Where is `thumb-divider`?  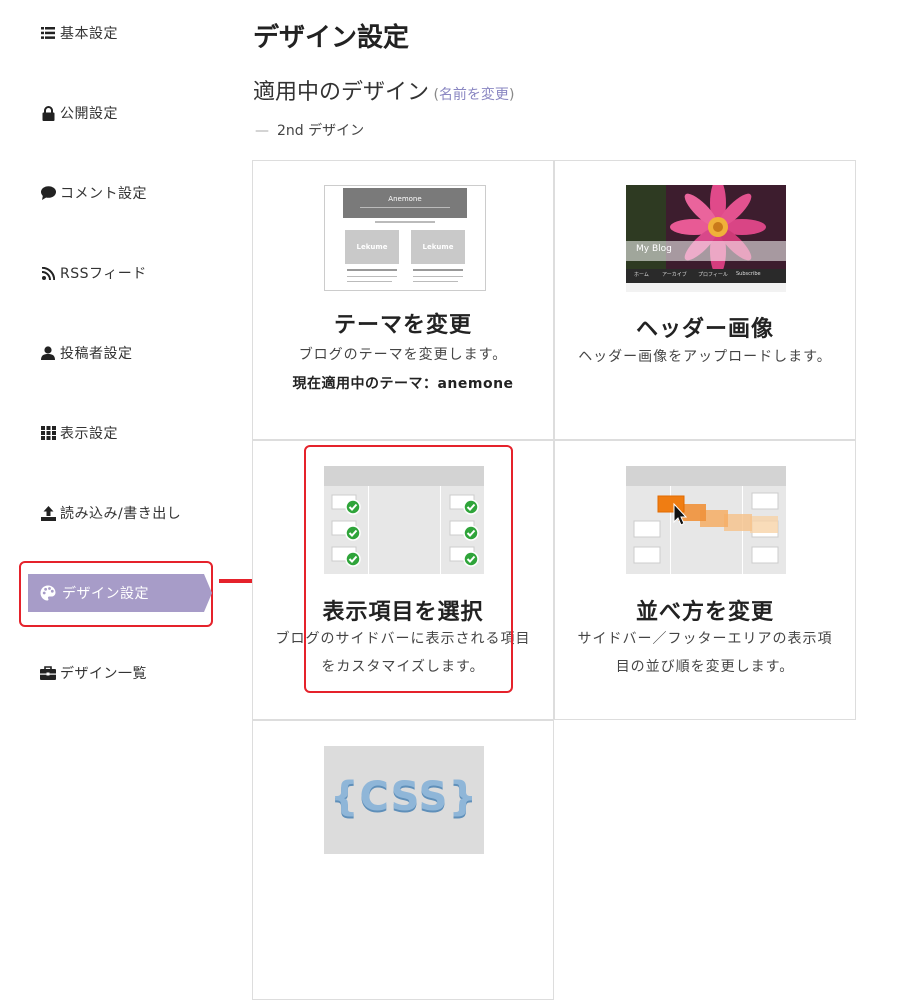 thumb-divider is located at coordinates (405, 207).